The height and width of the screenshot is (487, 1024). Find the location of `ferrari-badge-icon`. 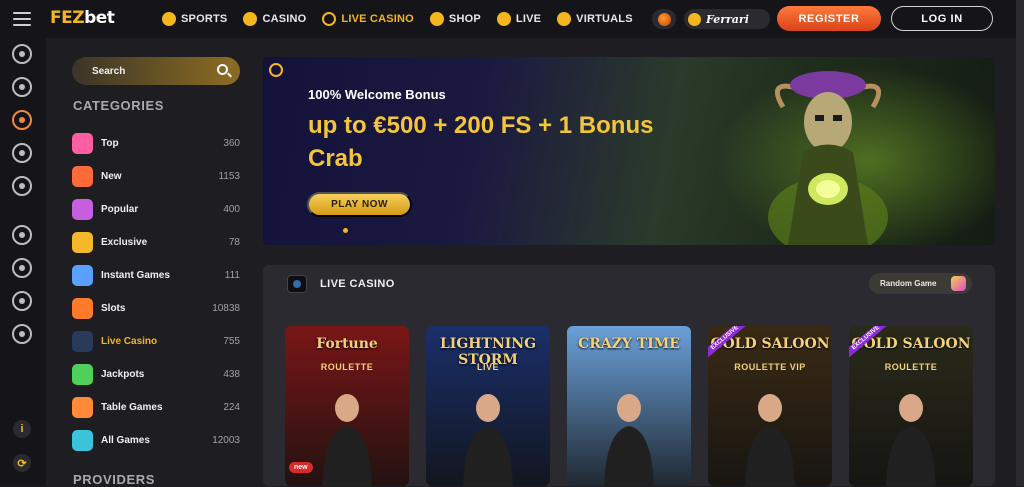

ferrari-badge-icon is located at coordinates (694, 19).